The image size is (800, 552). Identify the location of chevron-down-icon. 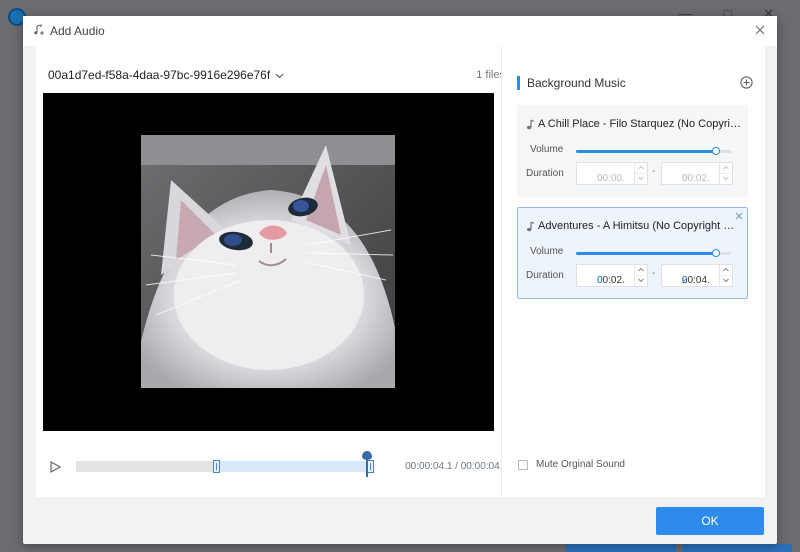
(279, 76).